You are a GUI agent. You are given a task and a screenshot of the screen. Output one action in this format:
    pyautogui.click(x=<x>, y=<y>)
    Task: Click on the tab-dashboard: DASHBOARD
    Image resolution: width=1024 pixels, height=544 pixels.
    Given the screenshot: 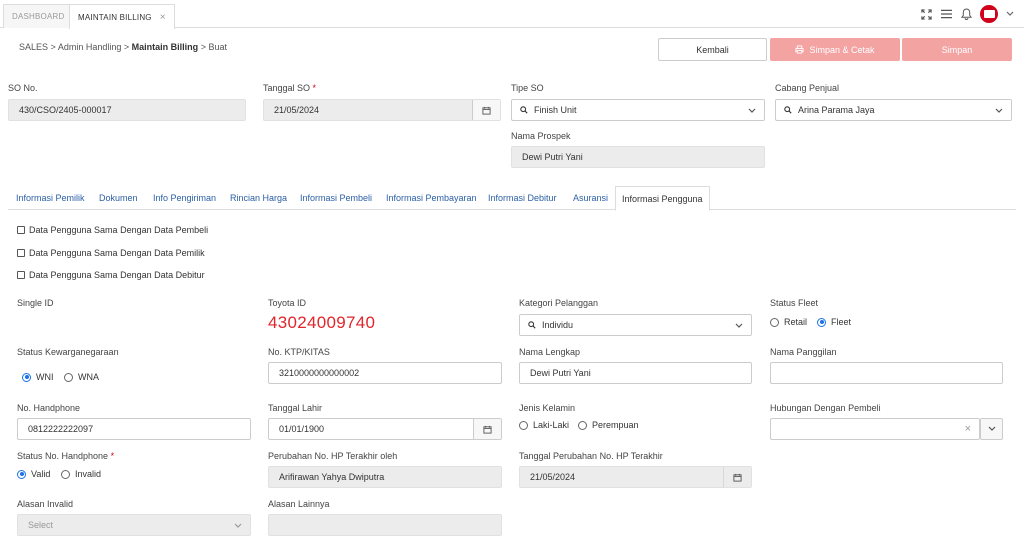 What is the action you would take?
    pyautogui.click(x=38, y=16)
    